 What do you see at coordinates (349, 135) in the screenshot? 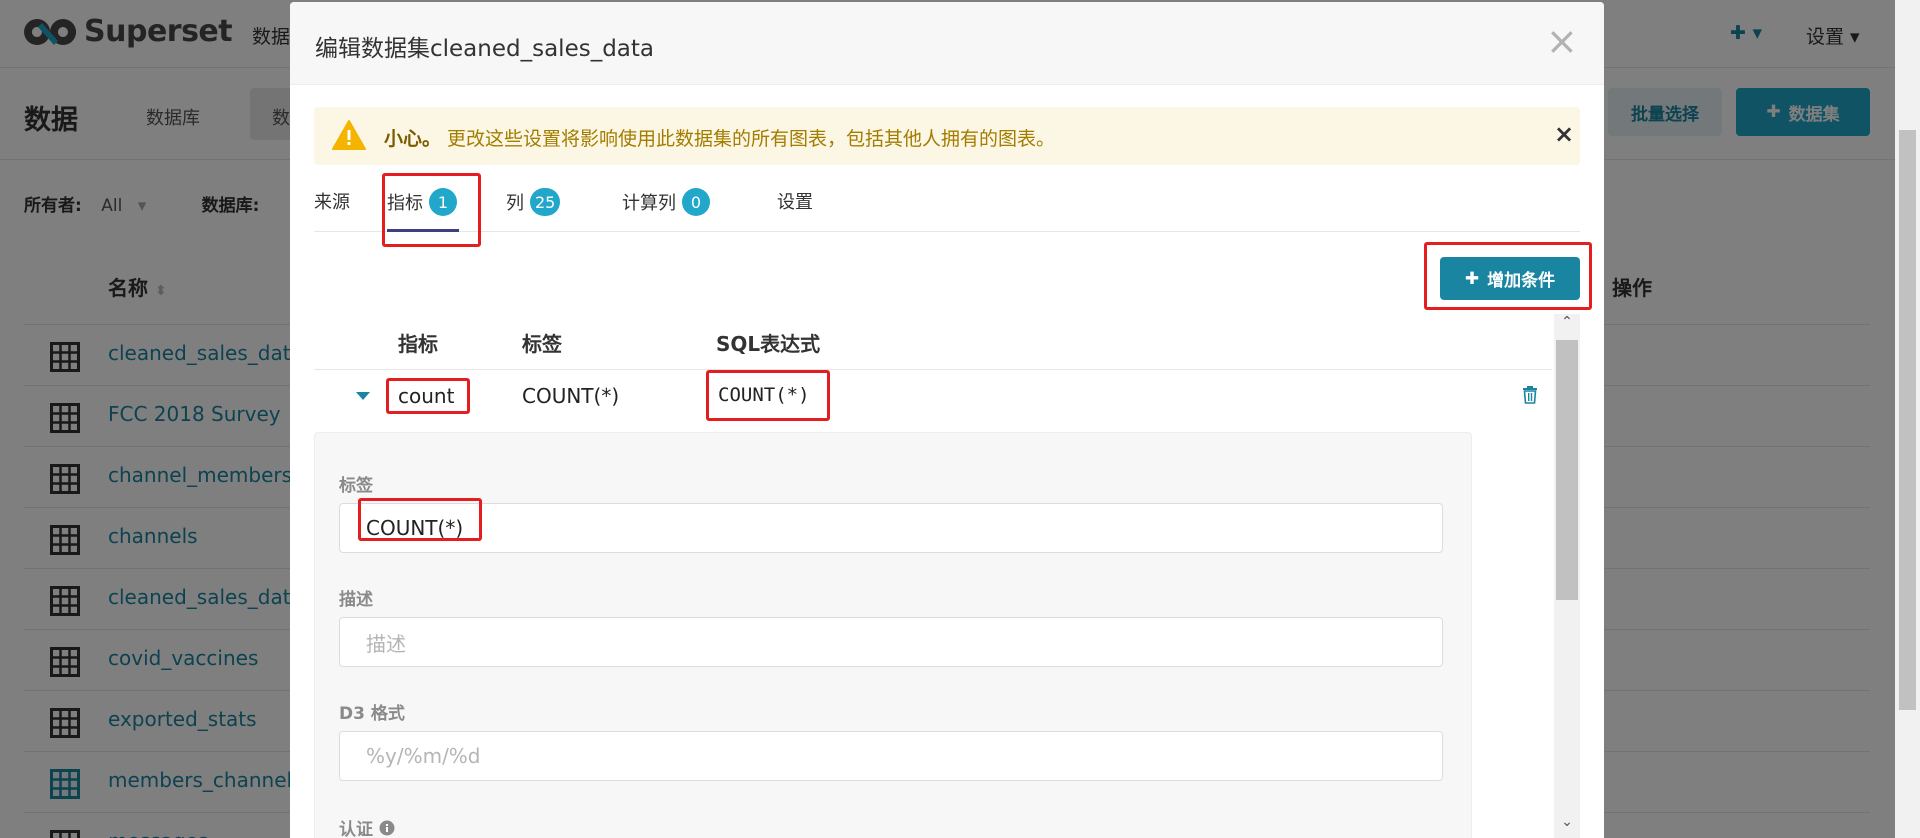
I see `warning-icon` at bounding box center [349, 135].